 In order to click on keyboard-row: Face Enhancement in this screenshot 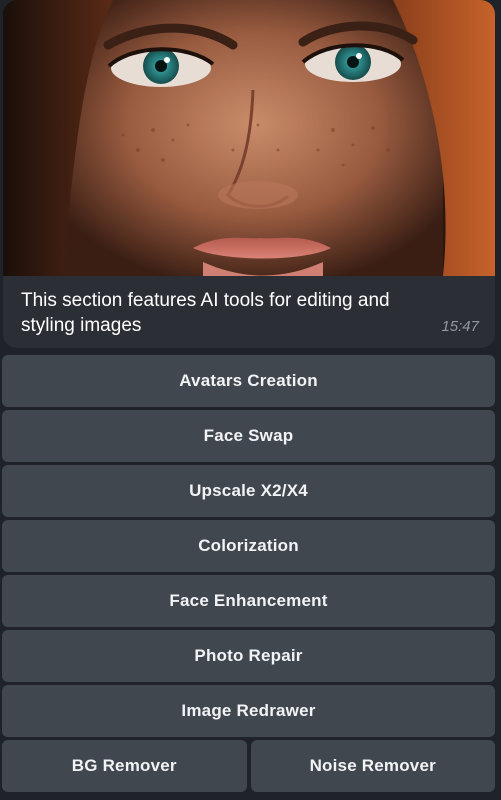, I will do `click(248, 601)`.